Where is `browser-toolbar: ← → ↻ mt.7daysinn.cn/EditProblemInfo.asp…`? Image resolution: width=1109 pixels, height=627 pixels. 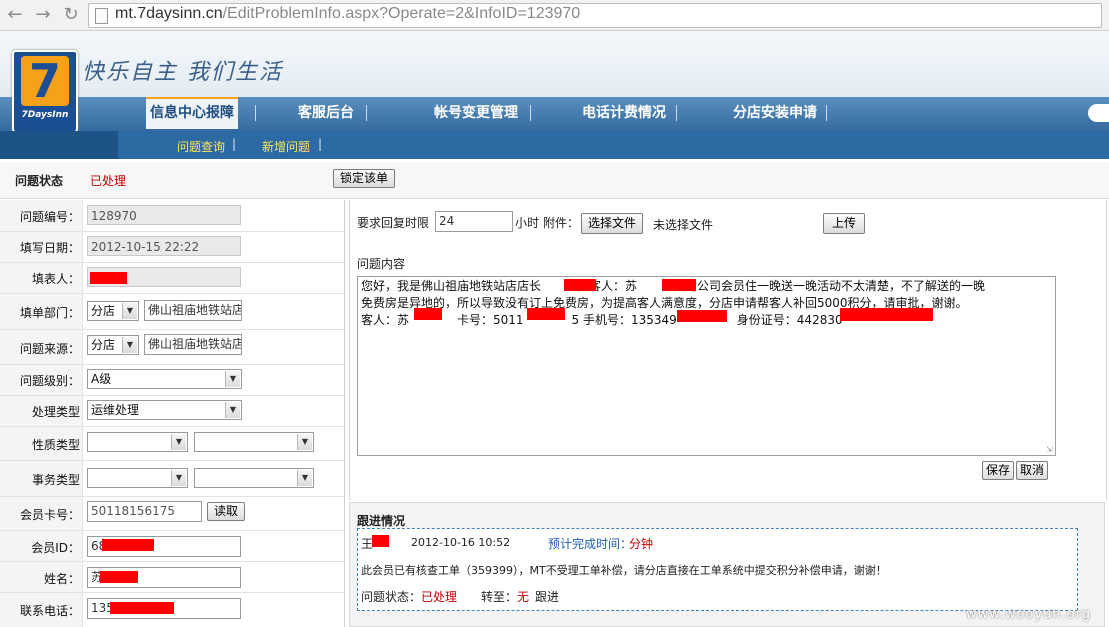
browser-toolbar: ← → ↻ mt.7daysinn.cn/EditProblemInfo.asp… is located at coordinates (554, 15).